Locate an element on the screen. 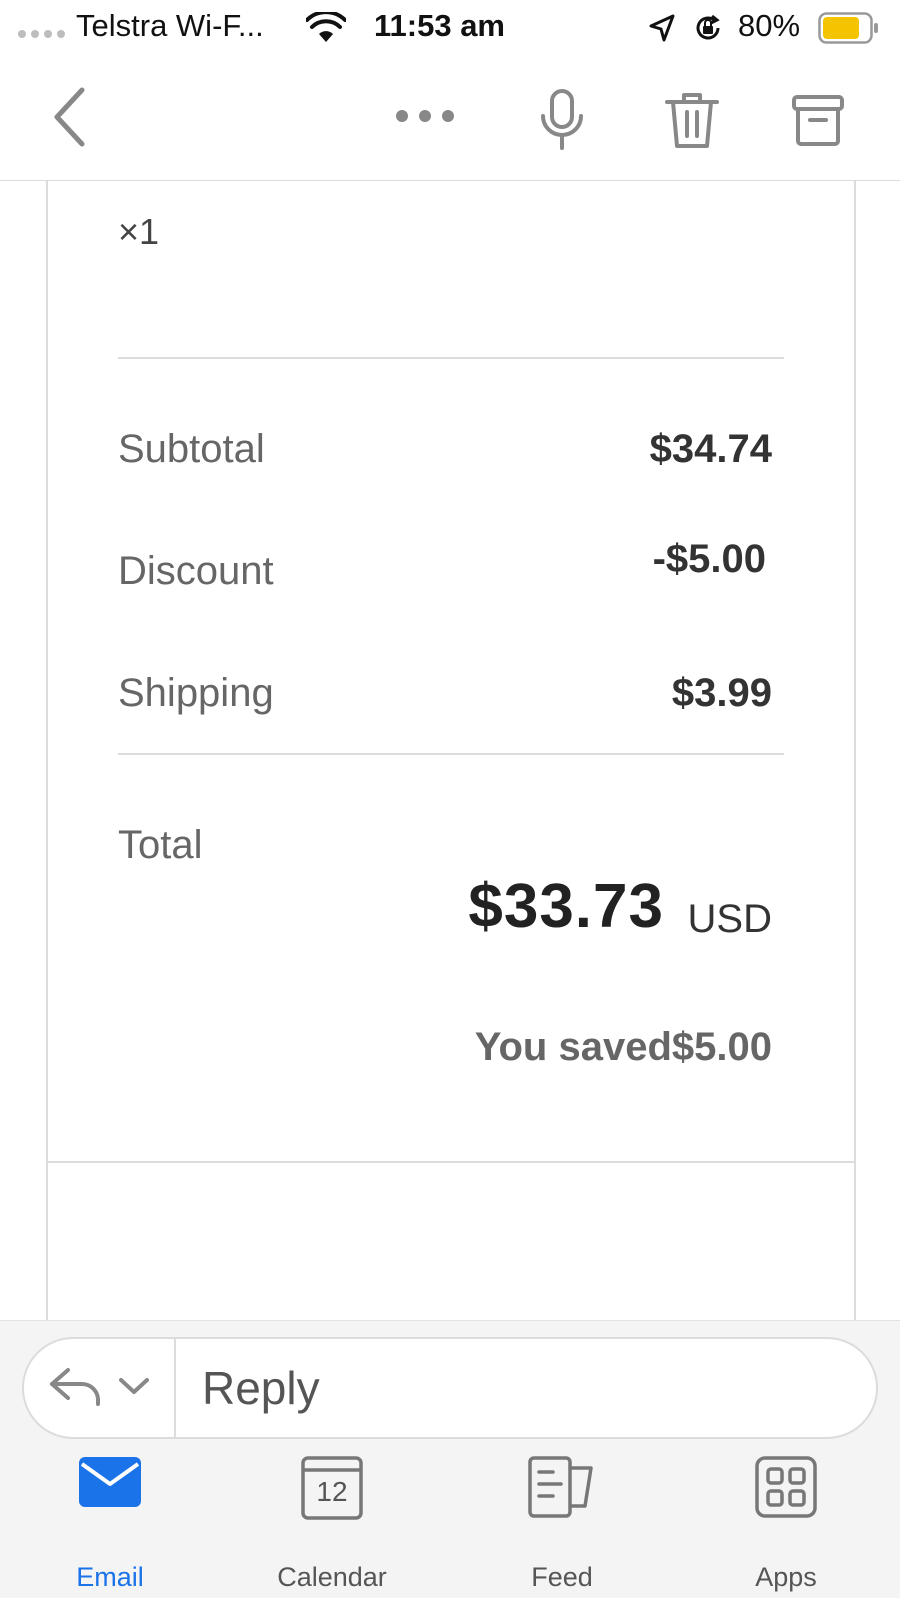  tab-feed: Feed is located at coordinates (562, 1519).